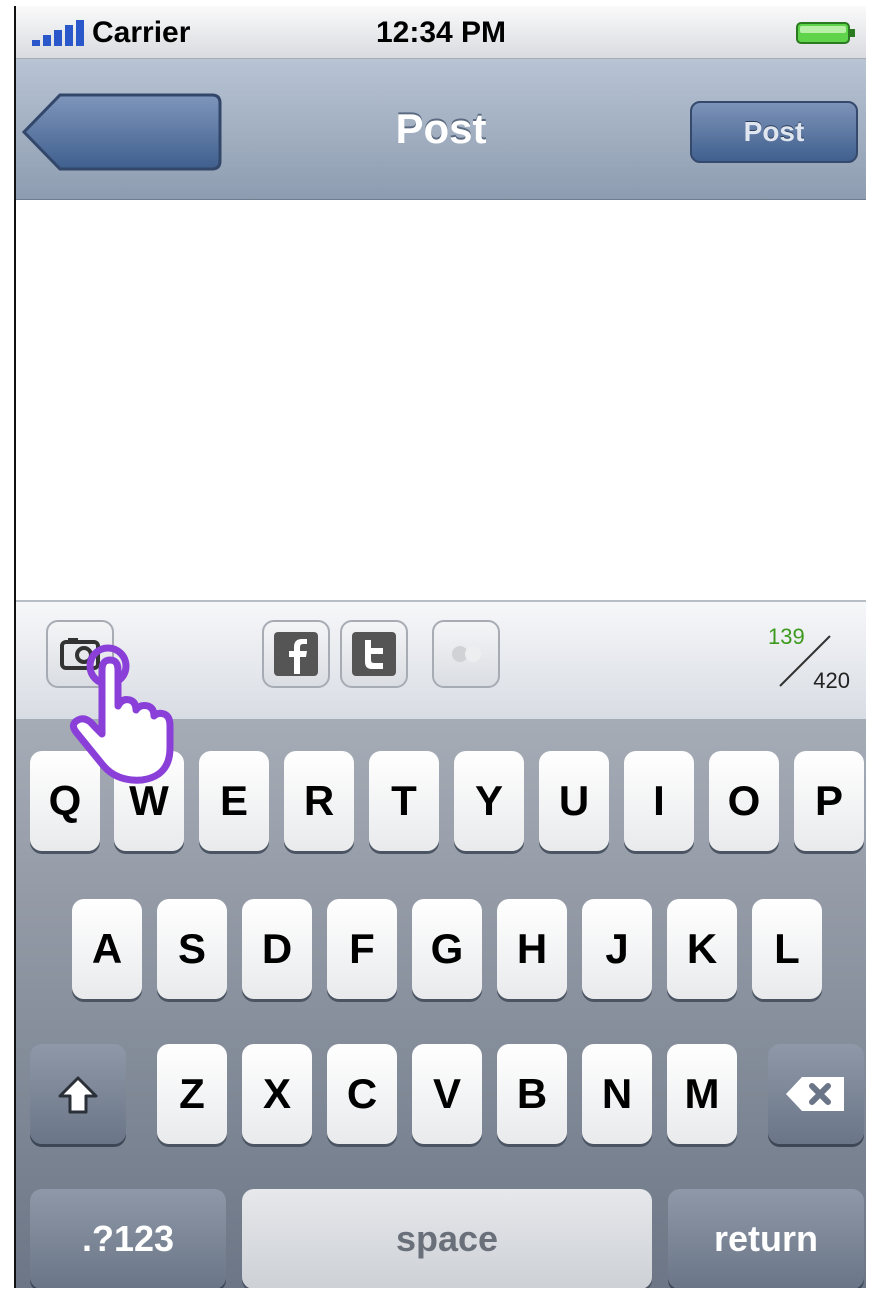 The image size is (870, 1292). What do you see at coordinates (192, 949) in the screenshot?
I see `key-s: S` at bounding box center [192, 949].